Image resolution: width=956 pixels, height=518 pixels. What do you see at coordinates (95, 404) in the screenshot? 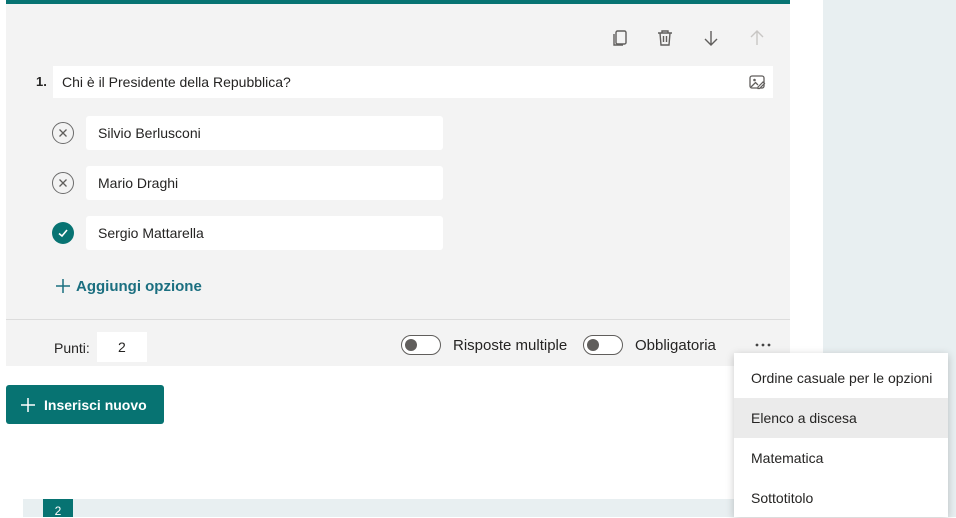
I see `insert-new-label: Inserisci nuovo` at bounding box center [95, 404].